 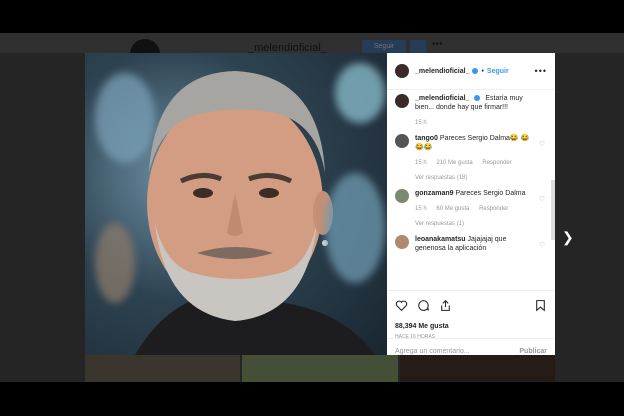 I want to click on comment-text: Pareces Sergio Dalma, so click(x=490, y=193).